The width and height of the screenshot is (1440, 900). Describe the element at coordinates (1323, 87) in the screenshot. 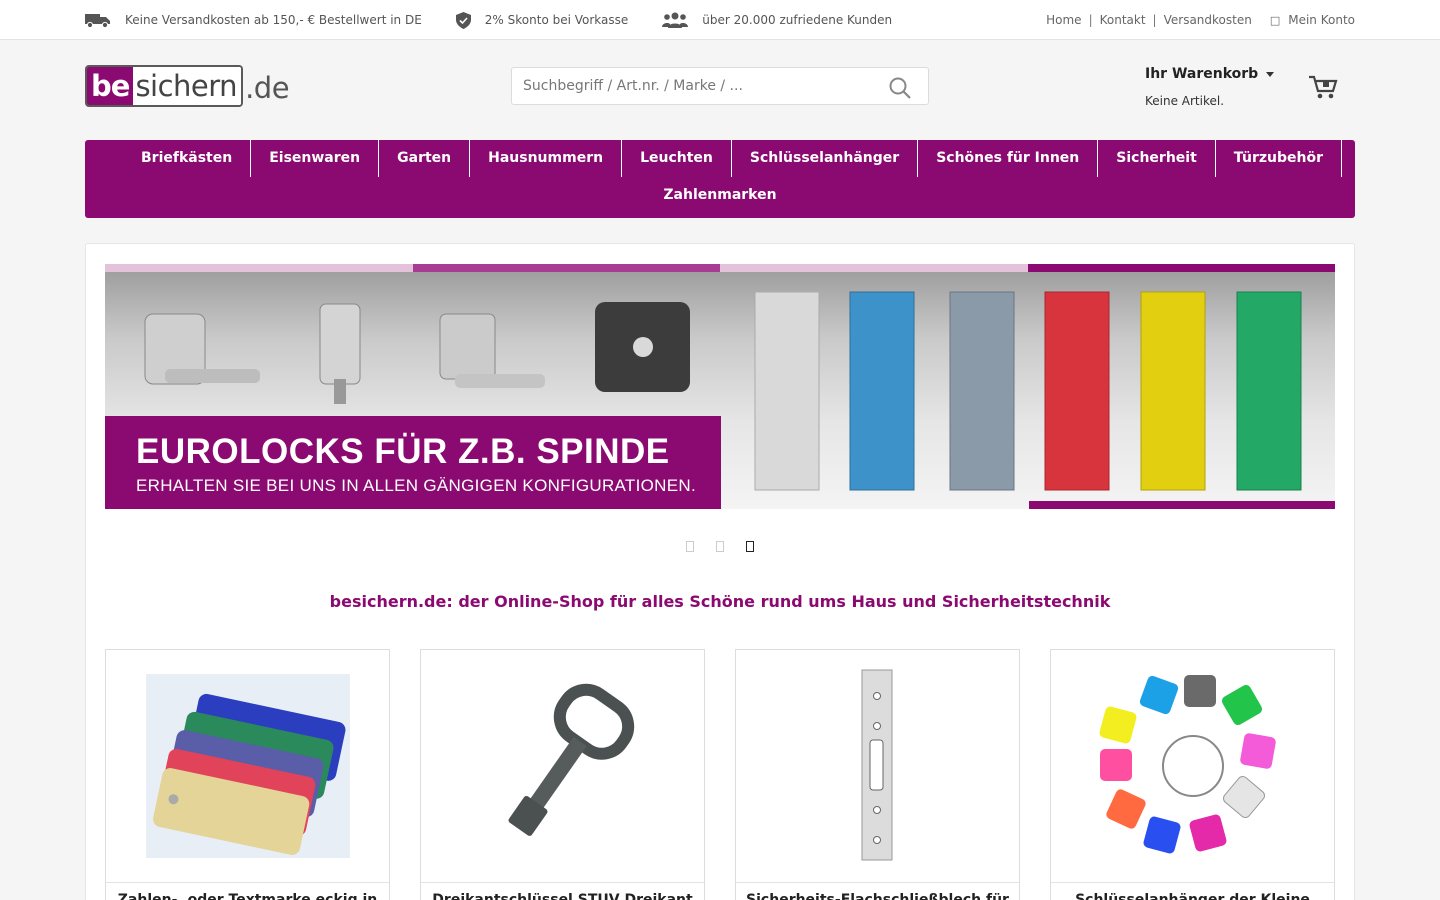

I see `cart-icon` at that location.